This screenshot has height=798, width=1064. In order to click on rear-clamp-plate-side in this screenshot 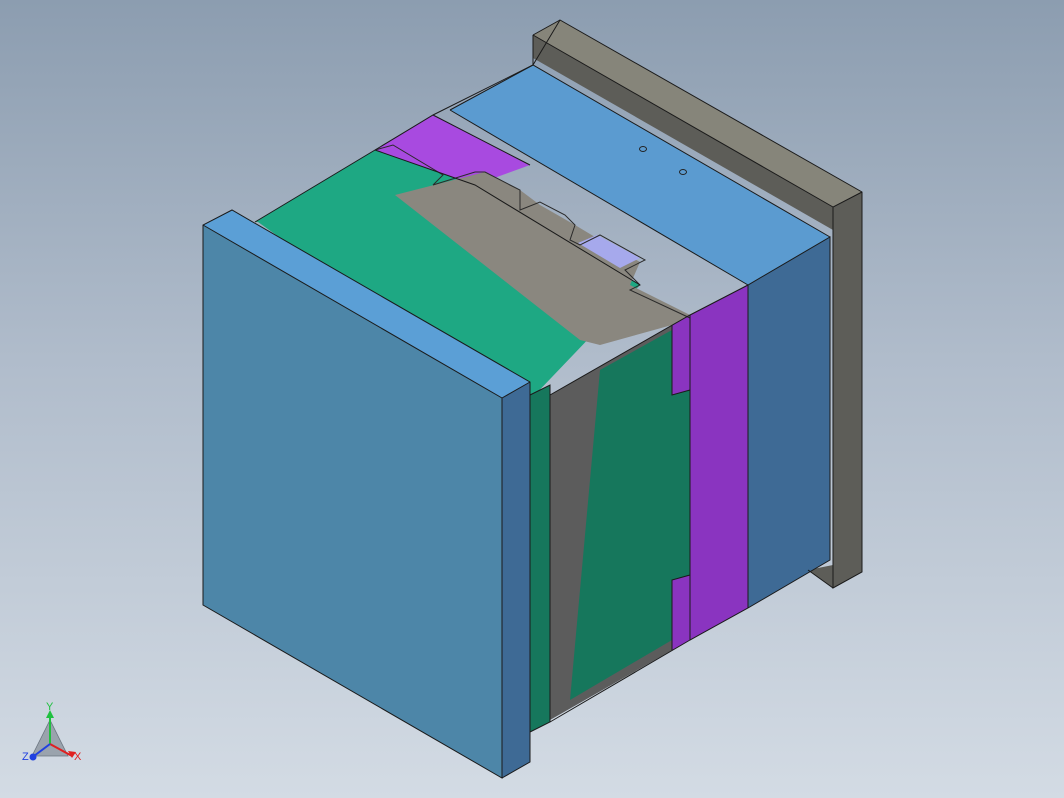, I will do `click(847, 390)`.